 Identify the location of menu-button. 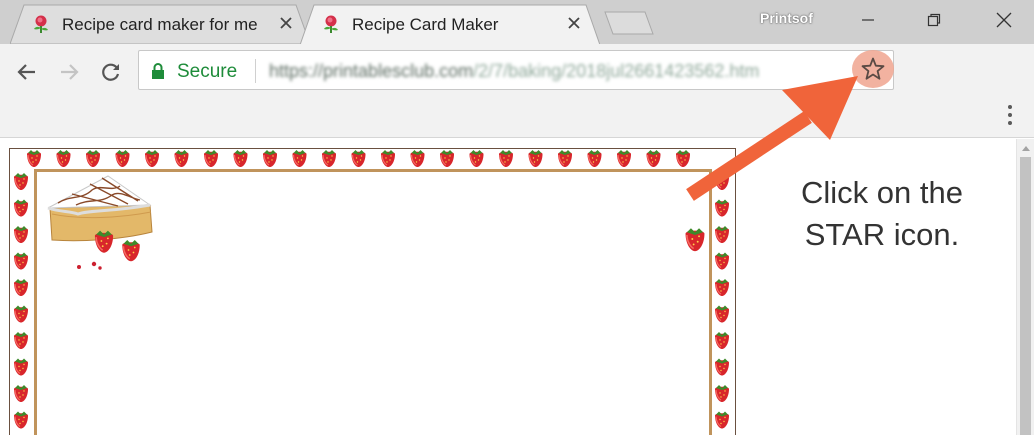
(1010, 115).